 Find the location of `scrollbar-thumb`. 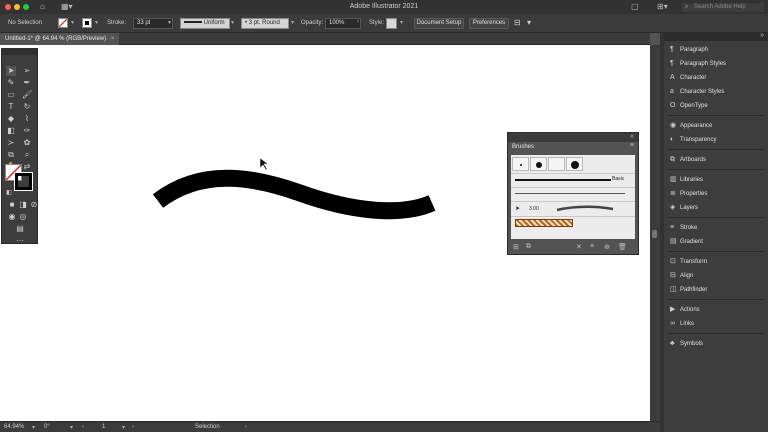

scrollbar-thumb is located at coordinates (654, 234).